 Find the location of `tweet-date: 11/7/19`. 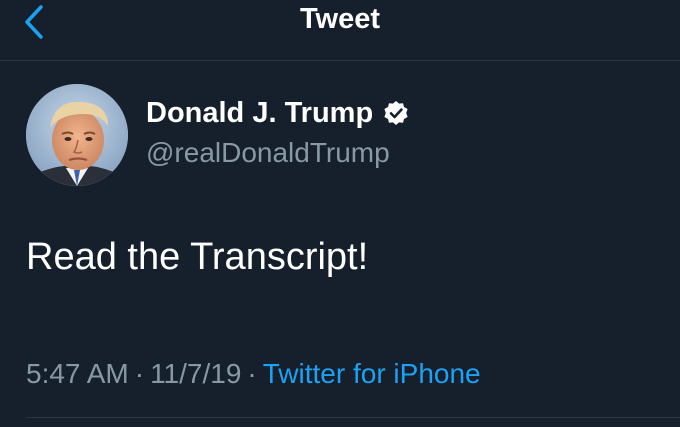

tweet-date: 11/7/19 is located at coordinates (196, 373).